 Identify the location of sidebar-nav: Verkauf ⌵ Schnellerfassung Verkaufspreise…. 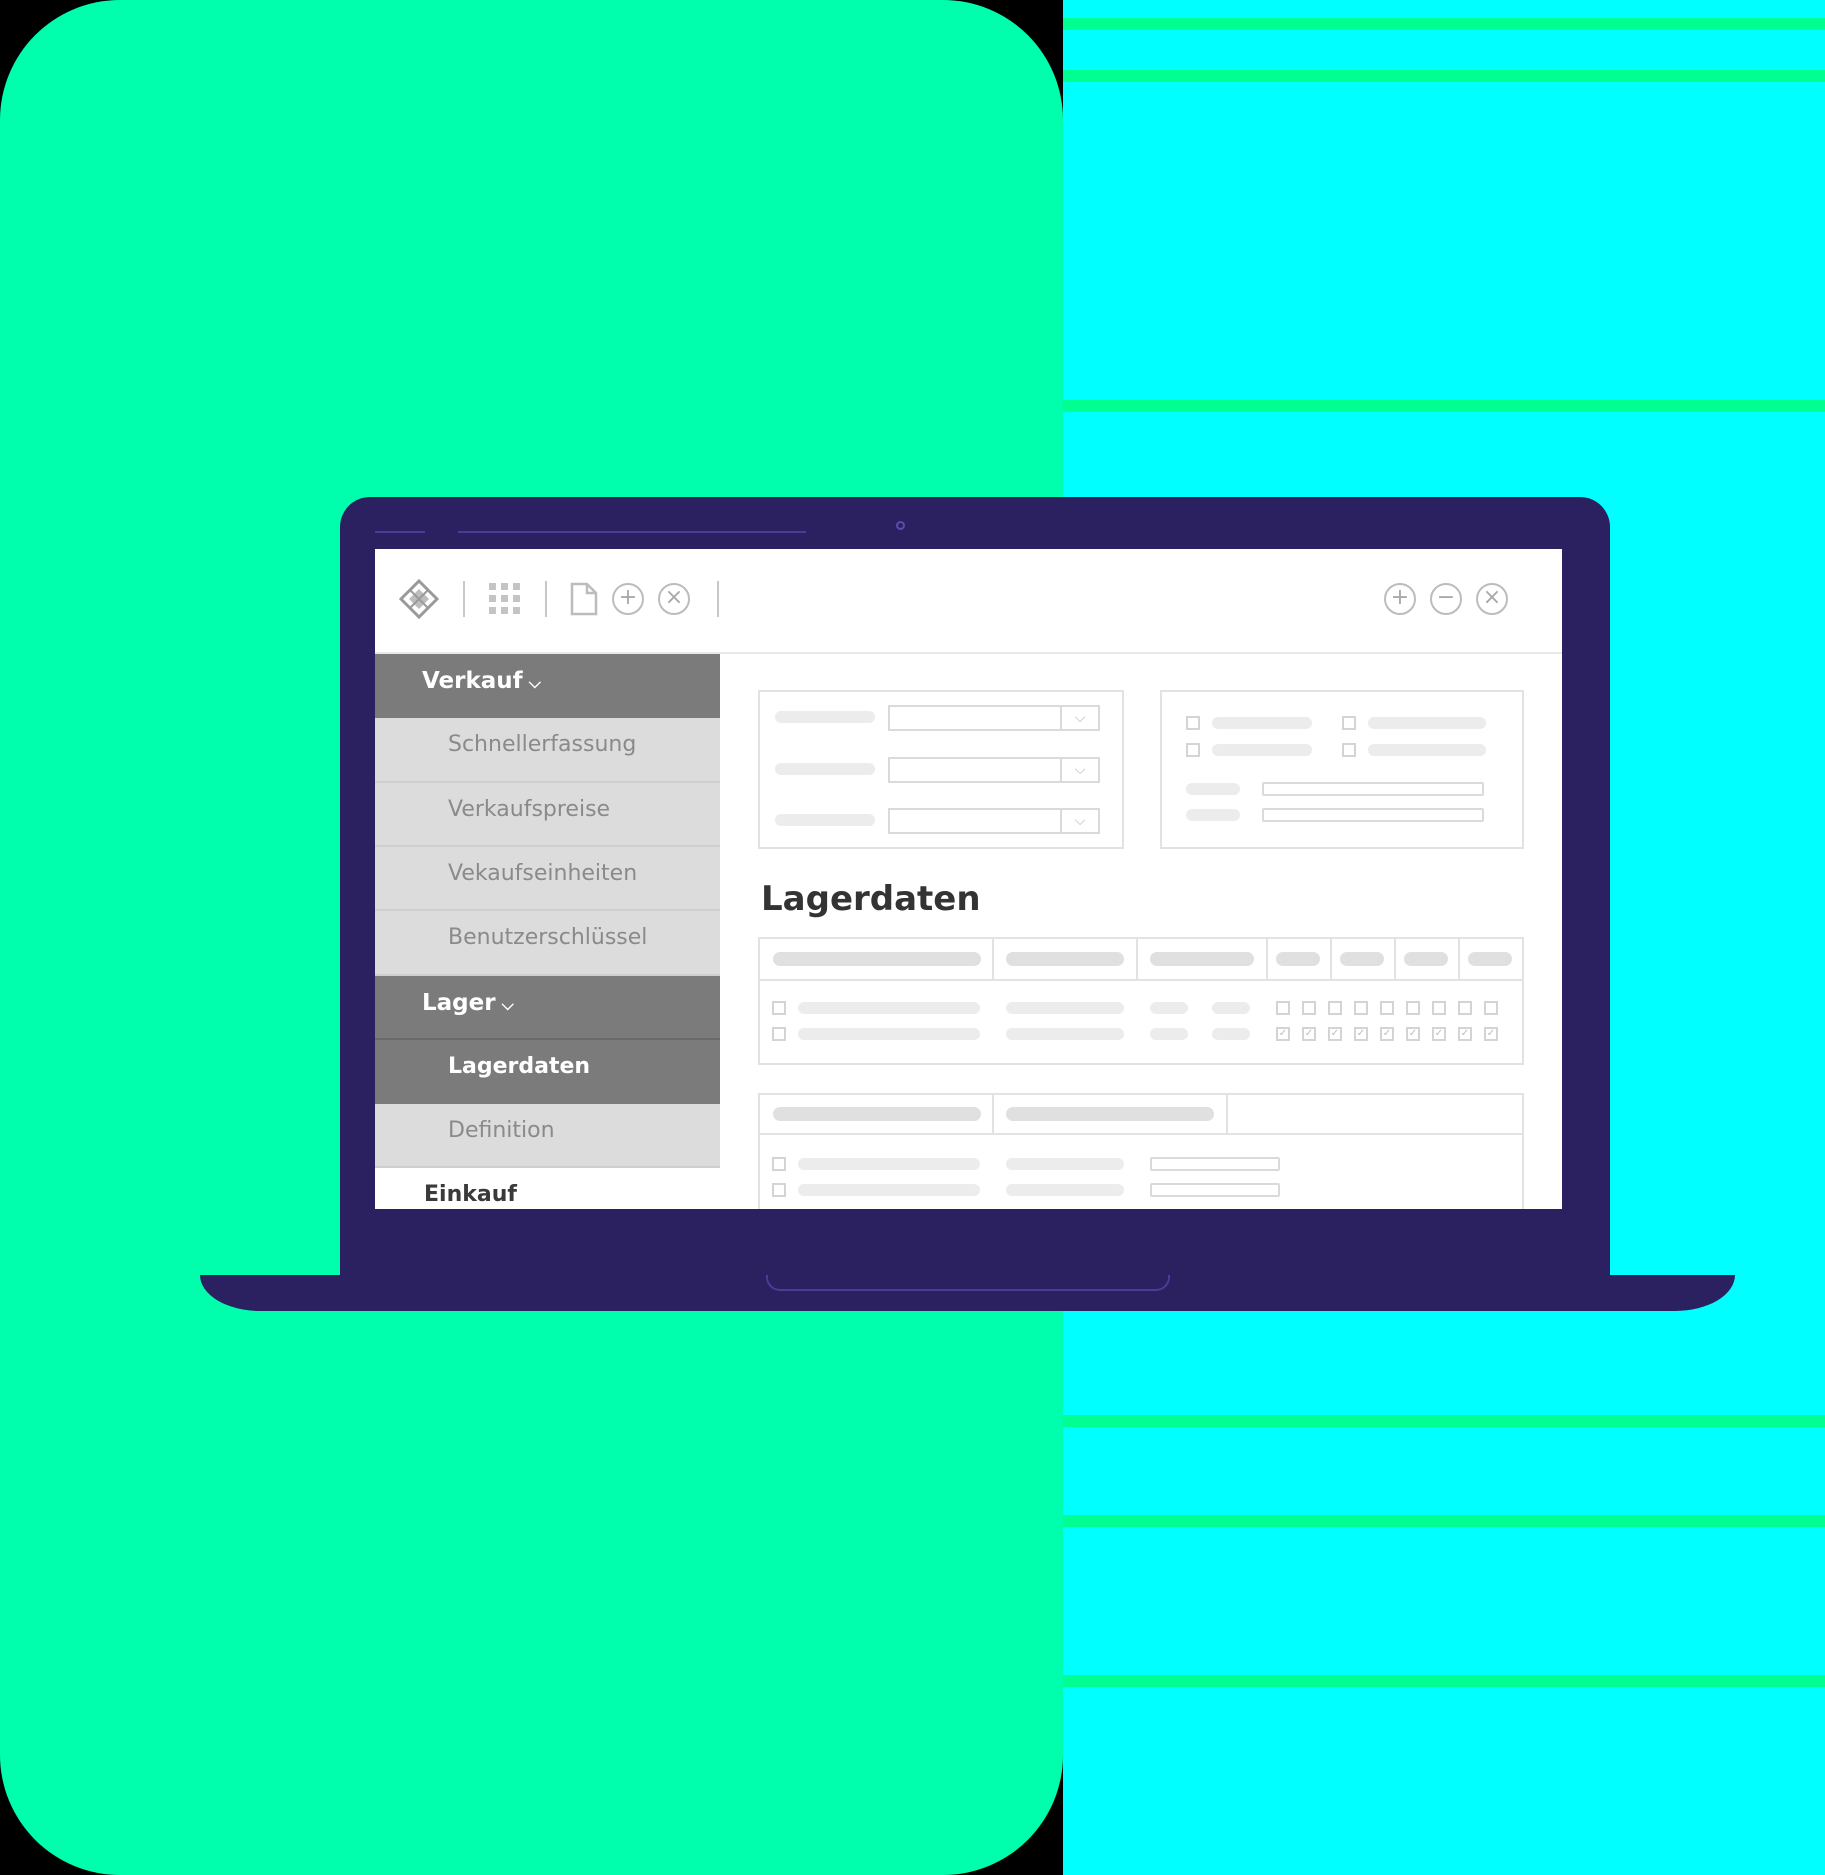
(547, 931).